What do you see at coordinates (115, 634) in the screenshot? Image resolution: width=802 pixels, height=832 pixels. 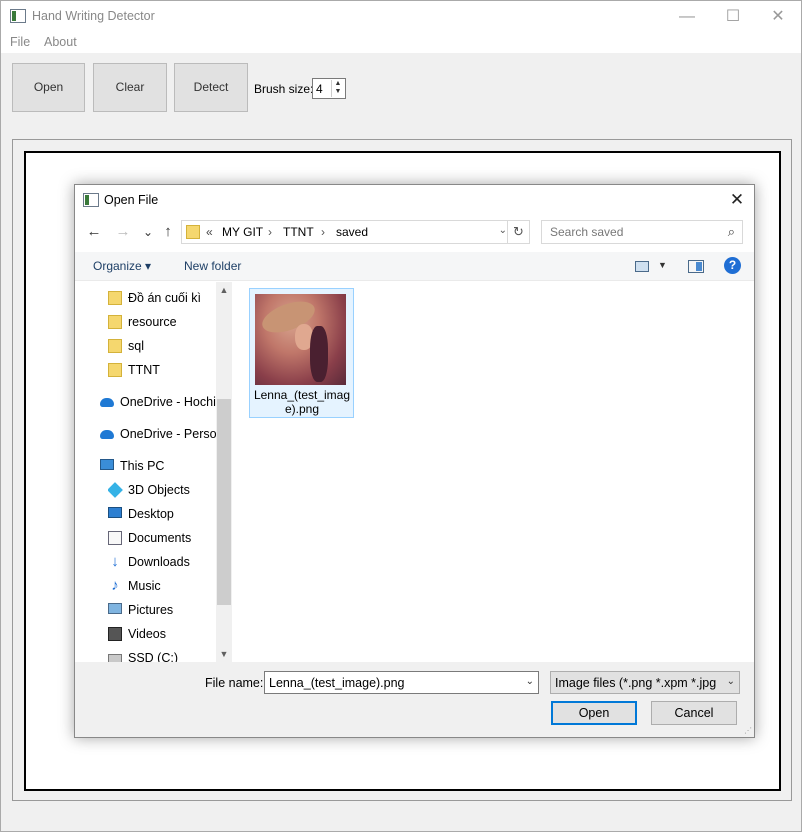 I see `videos-icon` at bounding box center [115, 634].